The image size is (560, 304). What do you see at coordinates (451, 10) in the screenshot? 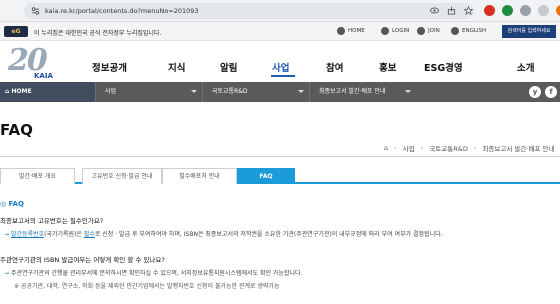
I see `share-icon` at bounding box center [451, 10].